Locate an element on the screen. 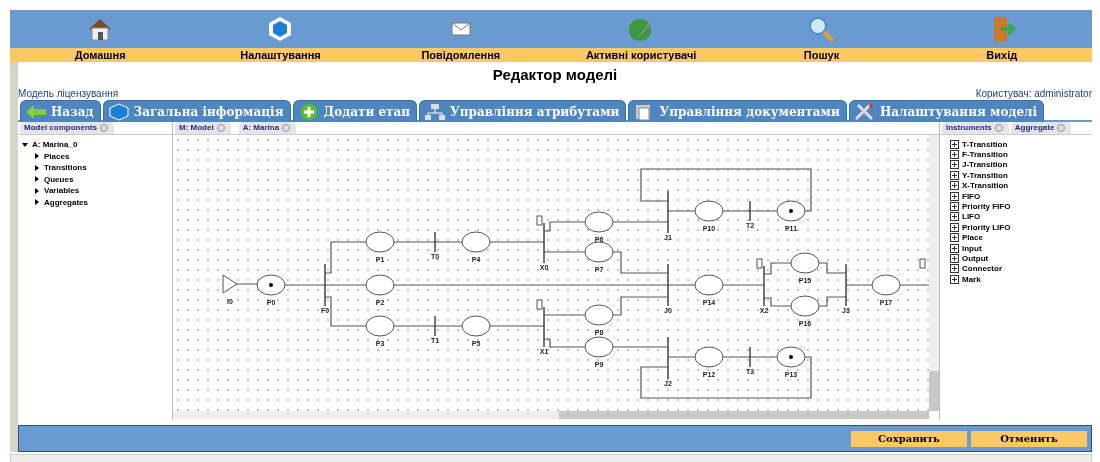 The height and width of the screenshot is (462, 1100). tree-item: Places is located at coordinates (57, 156).